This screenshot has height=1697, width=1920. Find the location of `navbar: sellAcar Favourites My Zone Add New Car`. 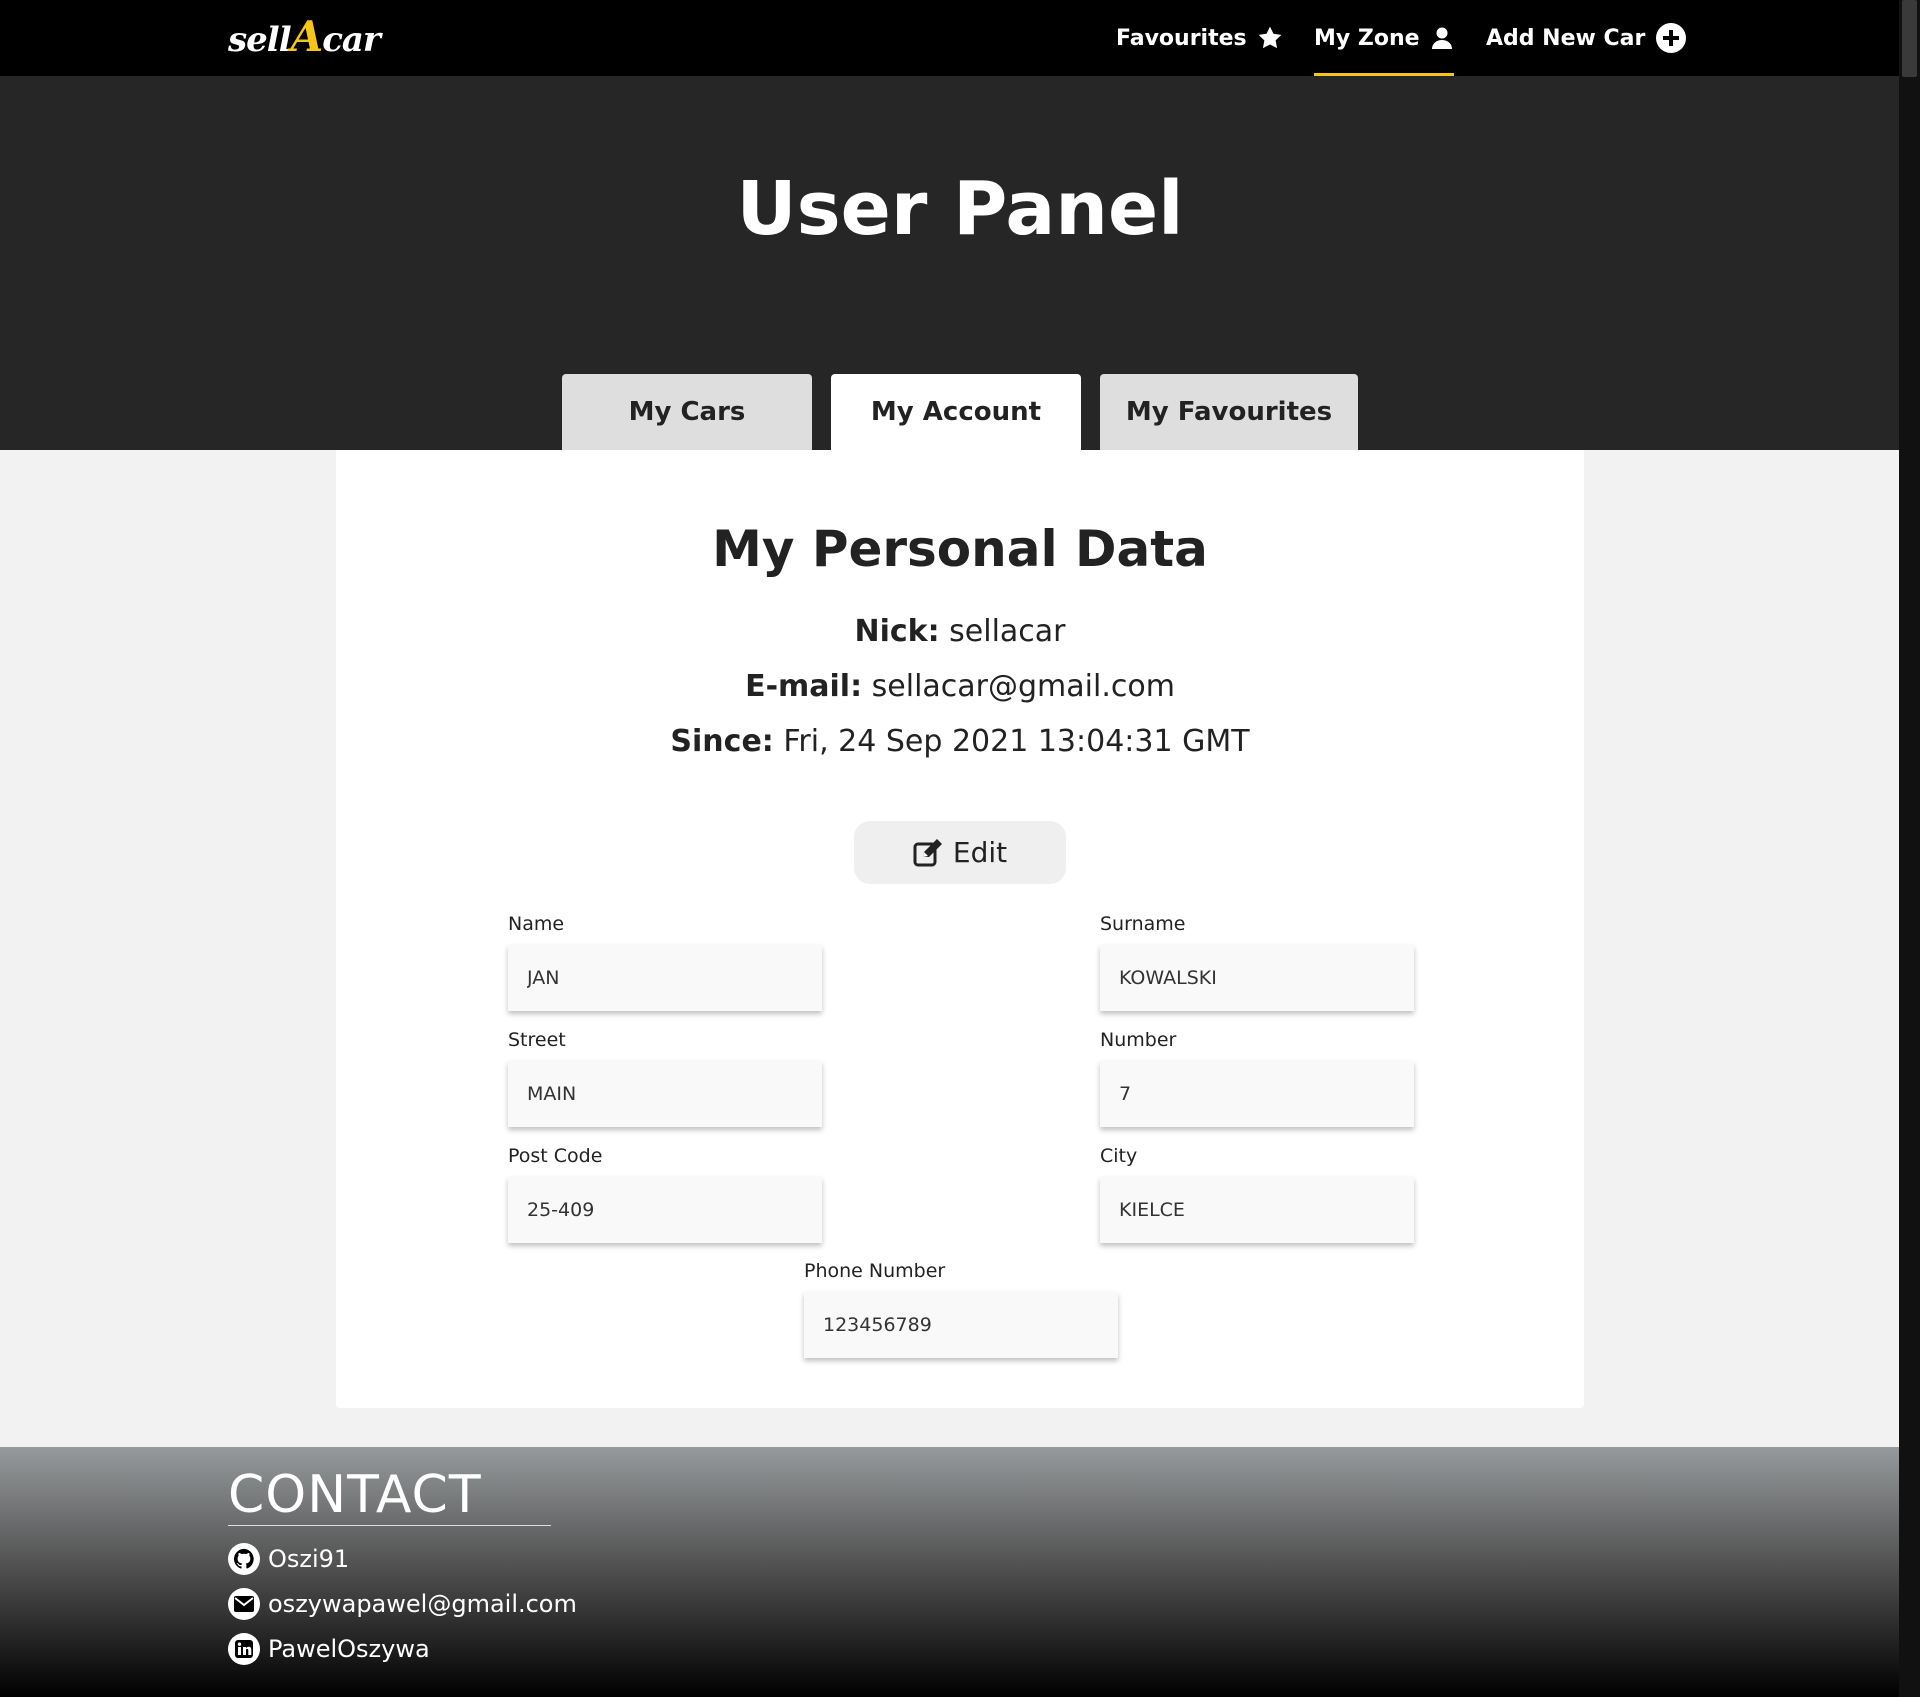

navbar: sellAcar Favourites My Zone Add New Car is located at coordinates (949, 38).